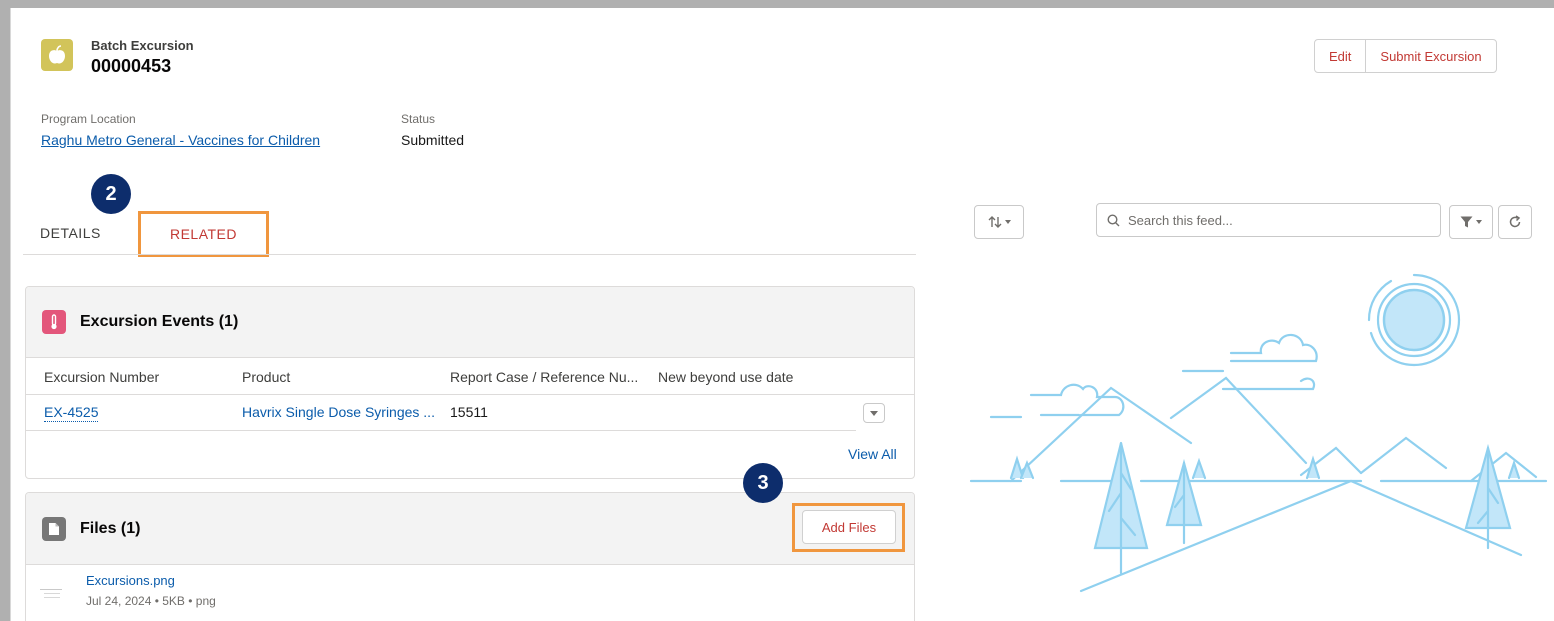 The image size is (1554, 621). Describe the element at coordinates (159, 322) in the screenshot. I see `excursion-events-title: Excursion Events (1)` at that location.